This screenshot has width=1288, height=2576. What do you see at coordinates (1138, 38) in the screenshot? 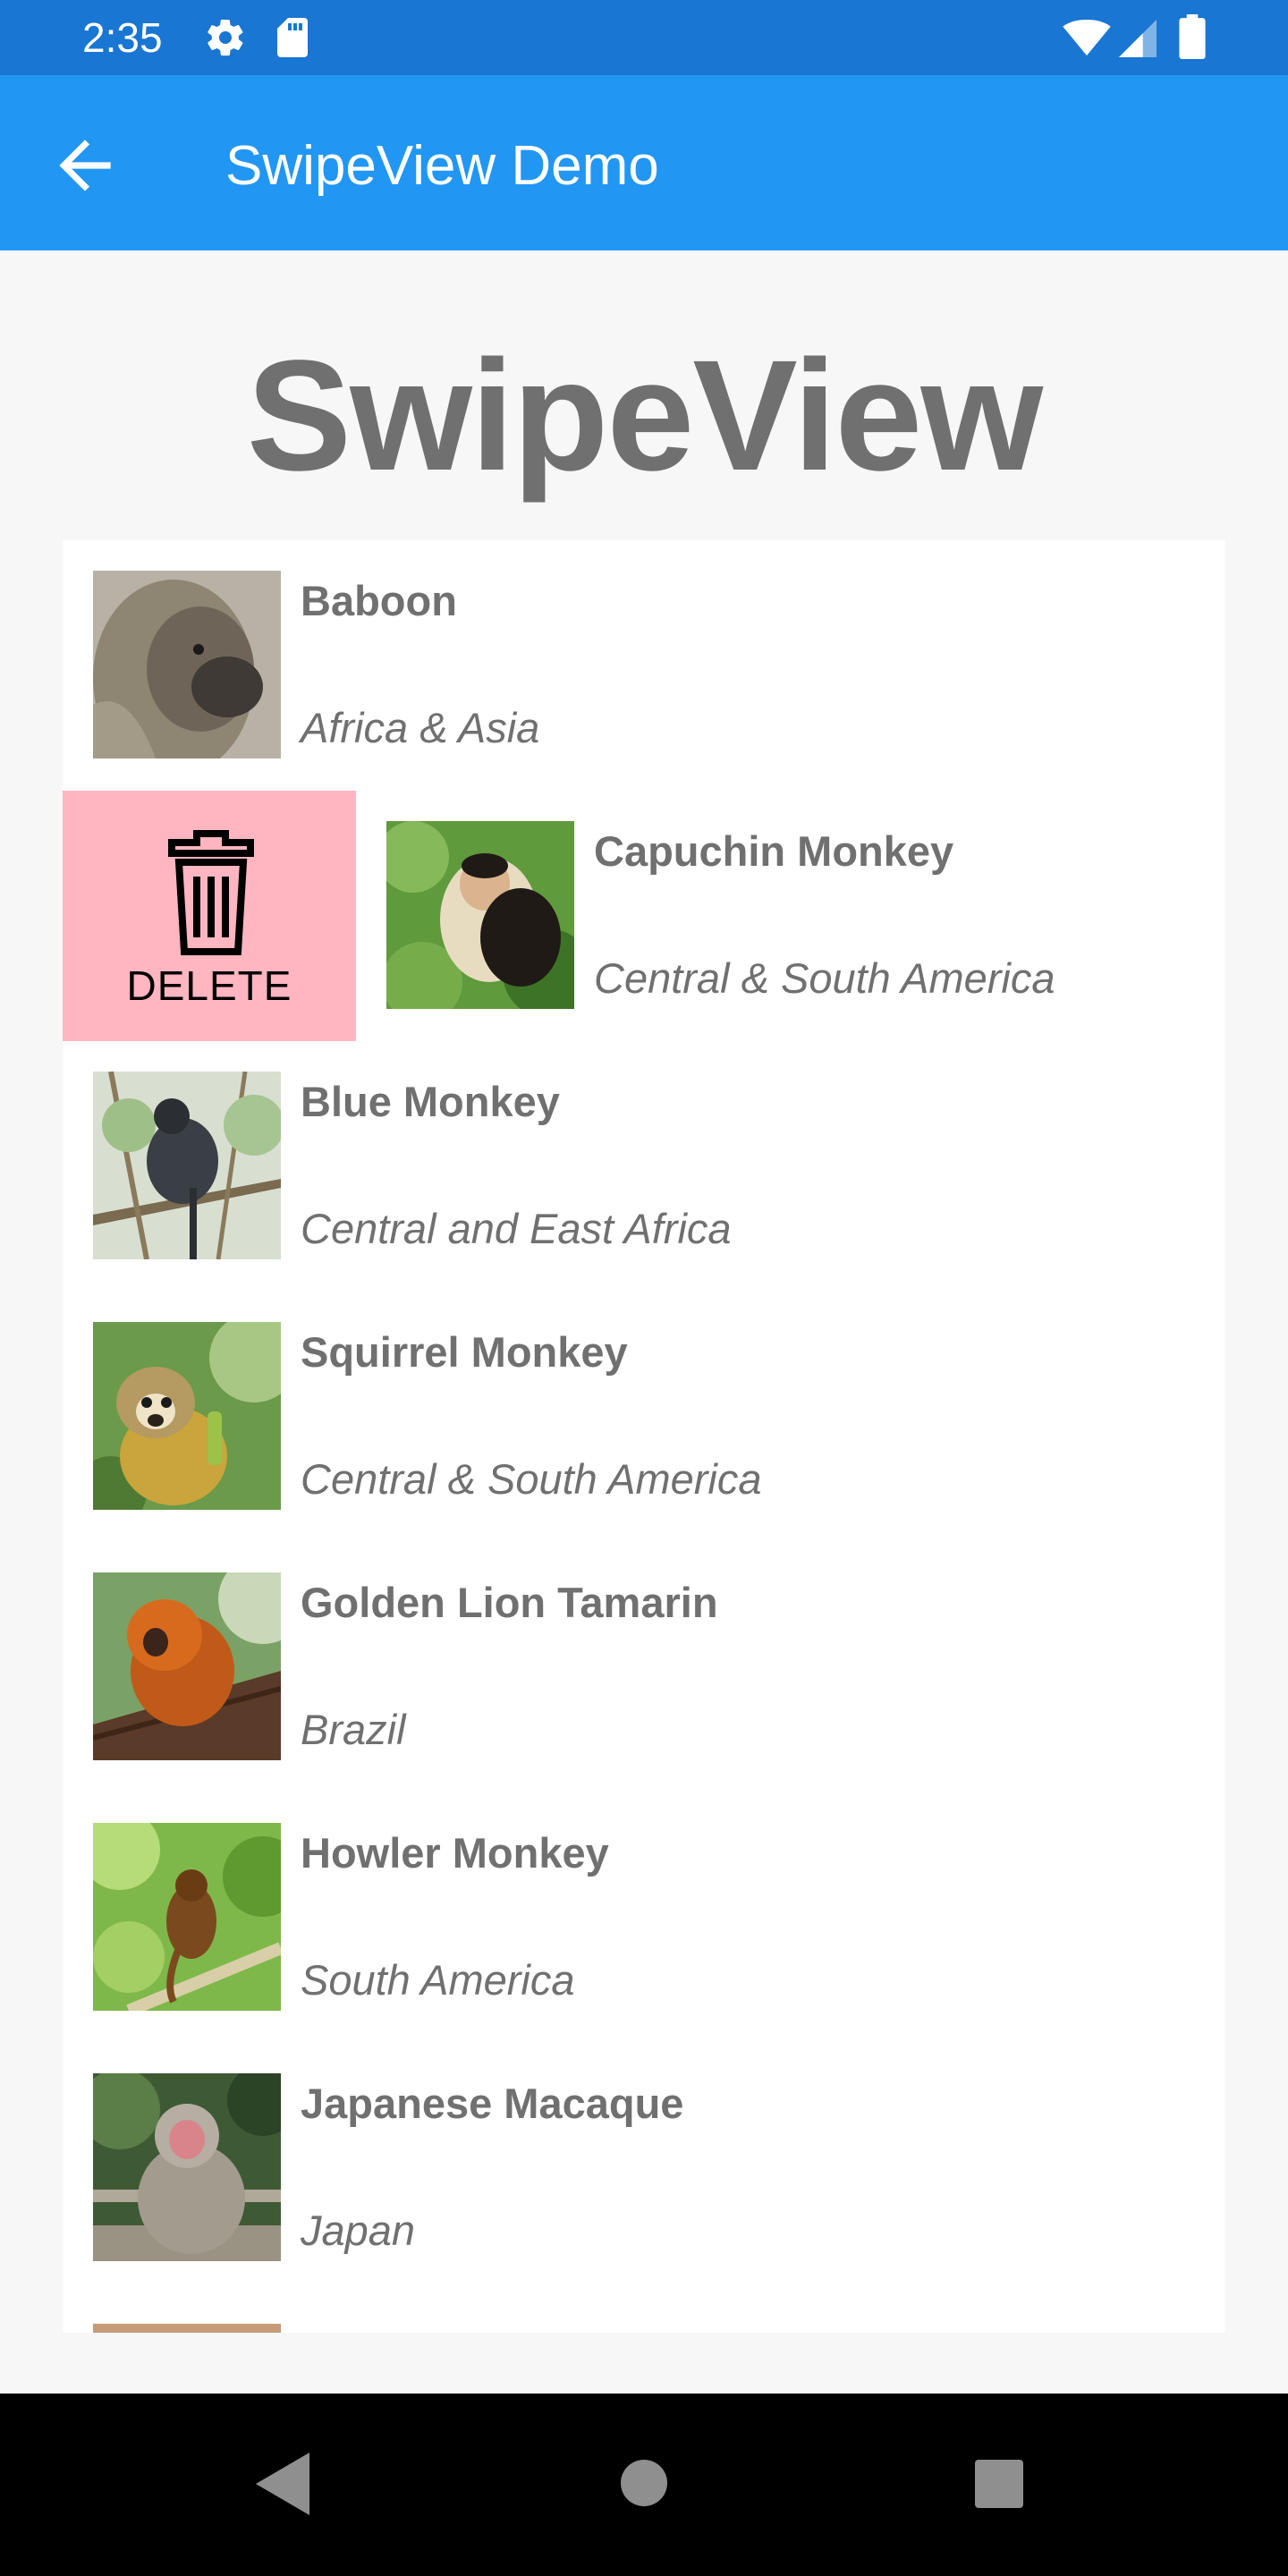
I see `signal-icon` at bounding box center [1138, 38].